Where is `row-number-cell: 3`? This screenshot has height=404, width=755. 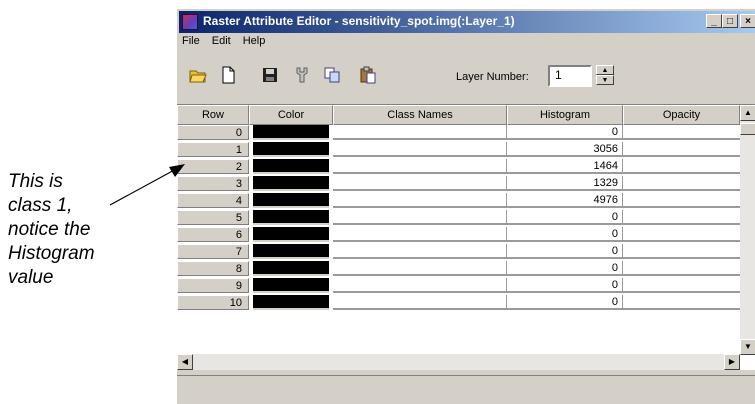
row-number-cell: 3 is located at coordinates (213, 183).